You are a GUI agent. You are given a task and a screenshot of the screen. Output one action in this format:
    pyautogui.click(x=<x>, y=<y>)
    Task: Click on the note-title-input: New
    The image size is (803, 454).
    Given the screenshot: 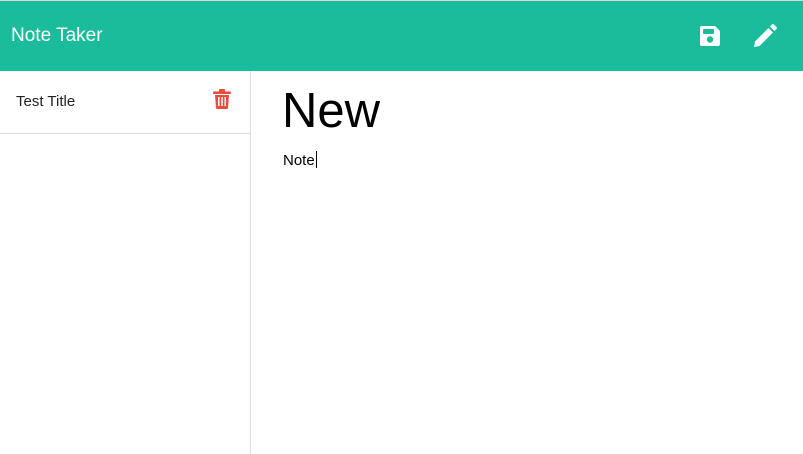 What is the action you would take?
    pyautogui.click(x=522, y=111)
    